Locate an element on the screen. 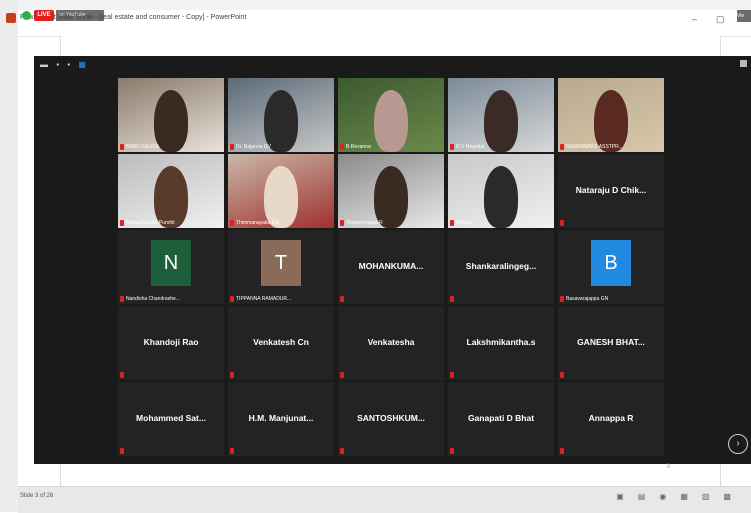 The height and width of the screenshot is (513, 751). participant-label: Thimmanayaka K.E is located at coordinates (258, 223).